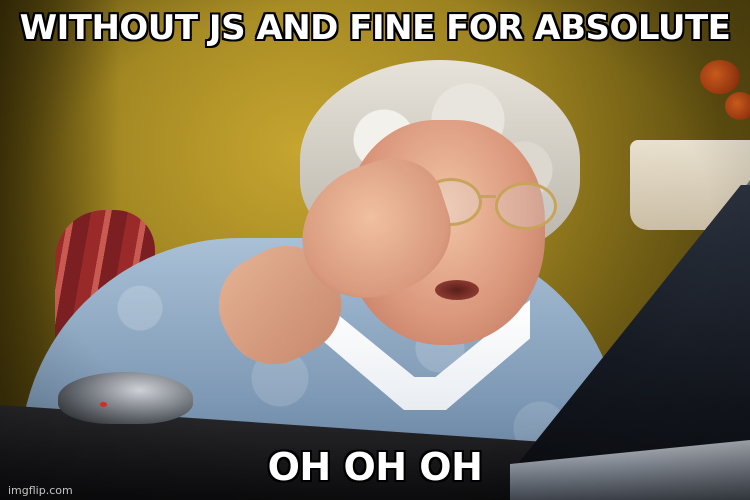 The width and height of the screenshot is (750, 500). I want to click on bottom-caption: OH OH OH, so click(375, 467).